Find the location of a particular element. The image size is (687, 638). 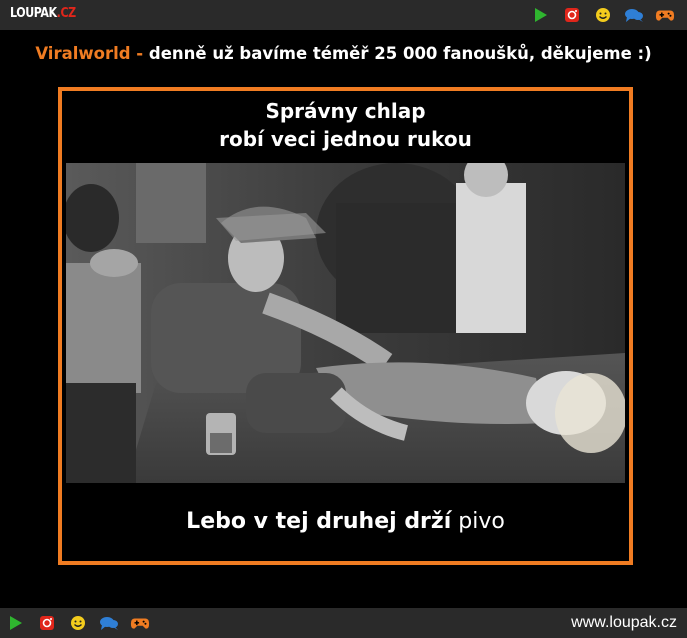

logo-main: LOUPAK is located at coordinates (33, 13).